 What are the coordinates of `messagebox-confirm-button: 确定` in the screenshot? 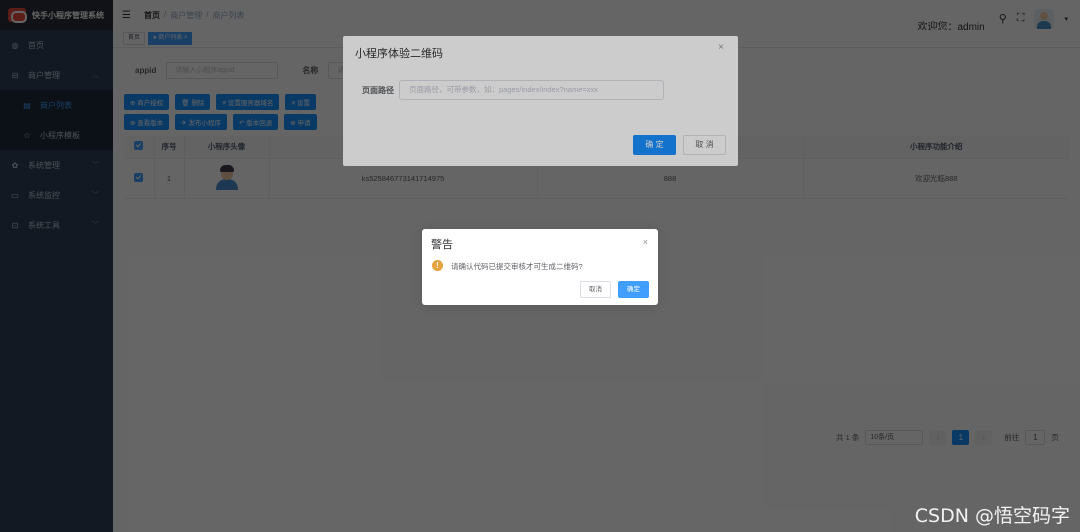 It's located at (633, 289).